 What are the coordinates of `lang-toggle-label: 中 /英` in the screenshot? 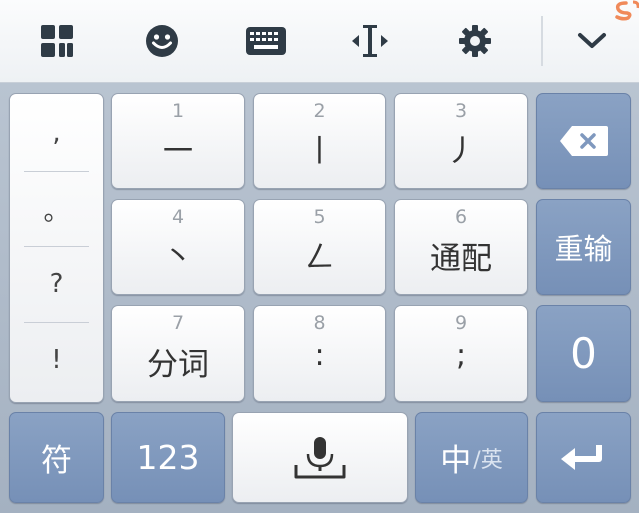 It's located at (471, 457).